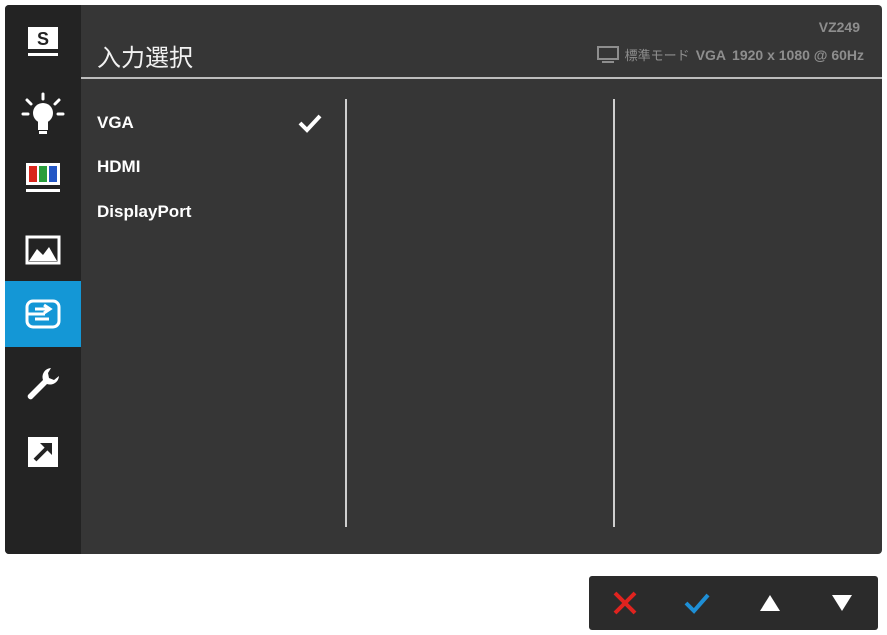 The width and height of the screenshot is (887, 635). What do you see at coordinates (798, 54) in the screenshot?
I see `resolution-label: 1920 x 1080 @ 60Hz` at bounding box center [798, 54].